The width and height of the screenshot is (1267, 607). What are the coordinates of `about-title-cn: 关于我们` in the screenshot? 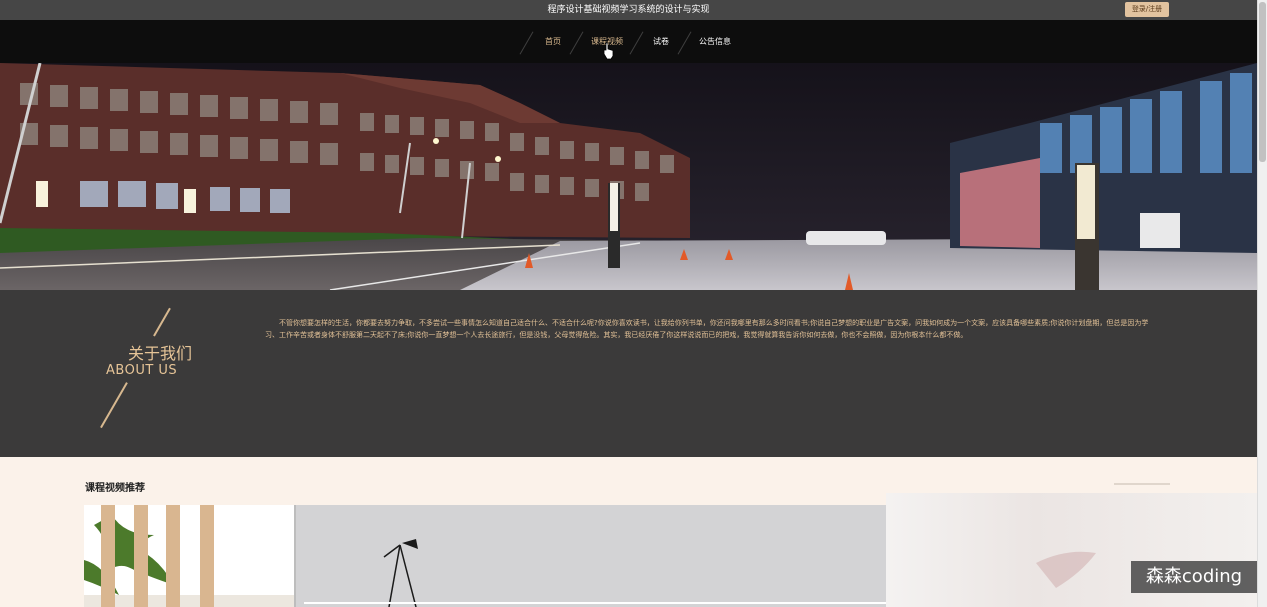 It's located at (160, 353).